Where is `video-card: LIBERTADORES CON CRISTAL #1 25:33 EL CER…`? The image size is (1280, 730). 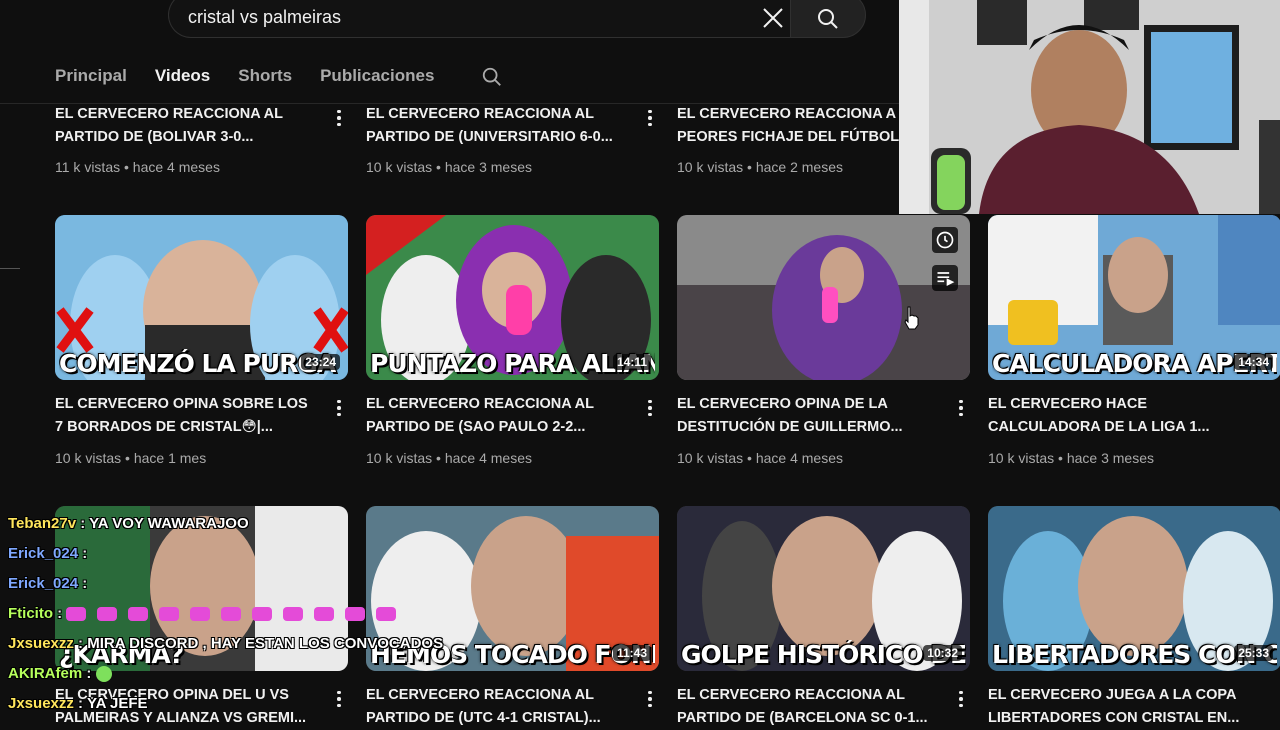 video-card: LIBERTADORES CON CRISTAL #1 25:33 EL CER… is located at coordinates (1134, 616).